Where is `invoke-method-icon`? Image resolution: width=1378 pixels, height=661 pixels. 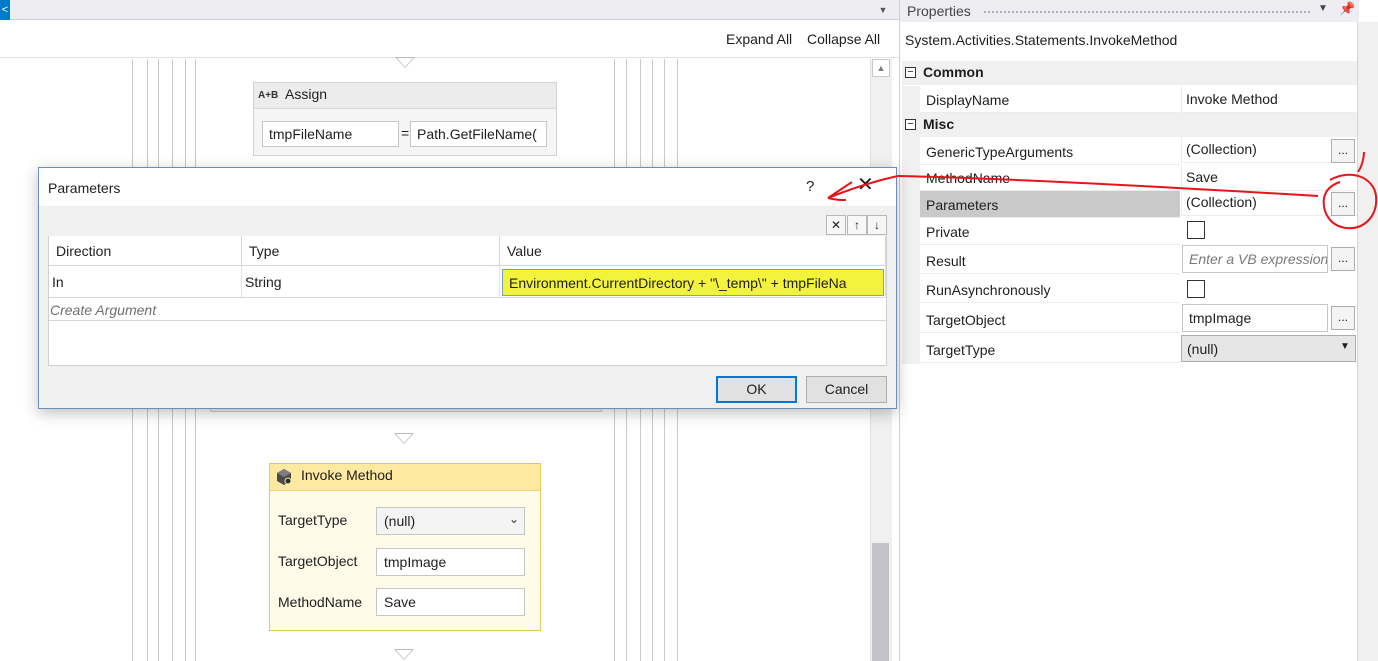
invoke-method-icon is located at coordinates (284, 477).